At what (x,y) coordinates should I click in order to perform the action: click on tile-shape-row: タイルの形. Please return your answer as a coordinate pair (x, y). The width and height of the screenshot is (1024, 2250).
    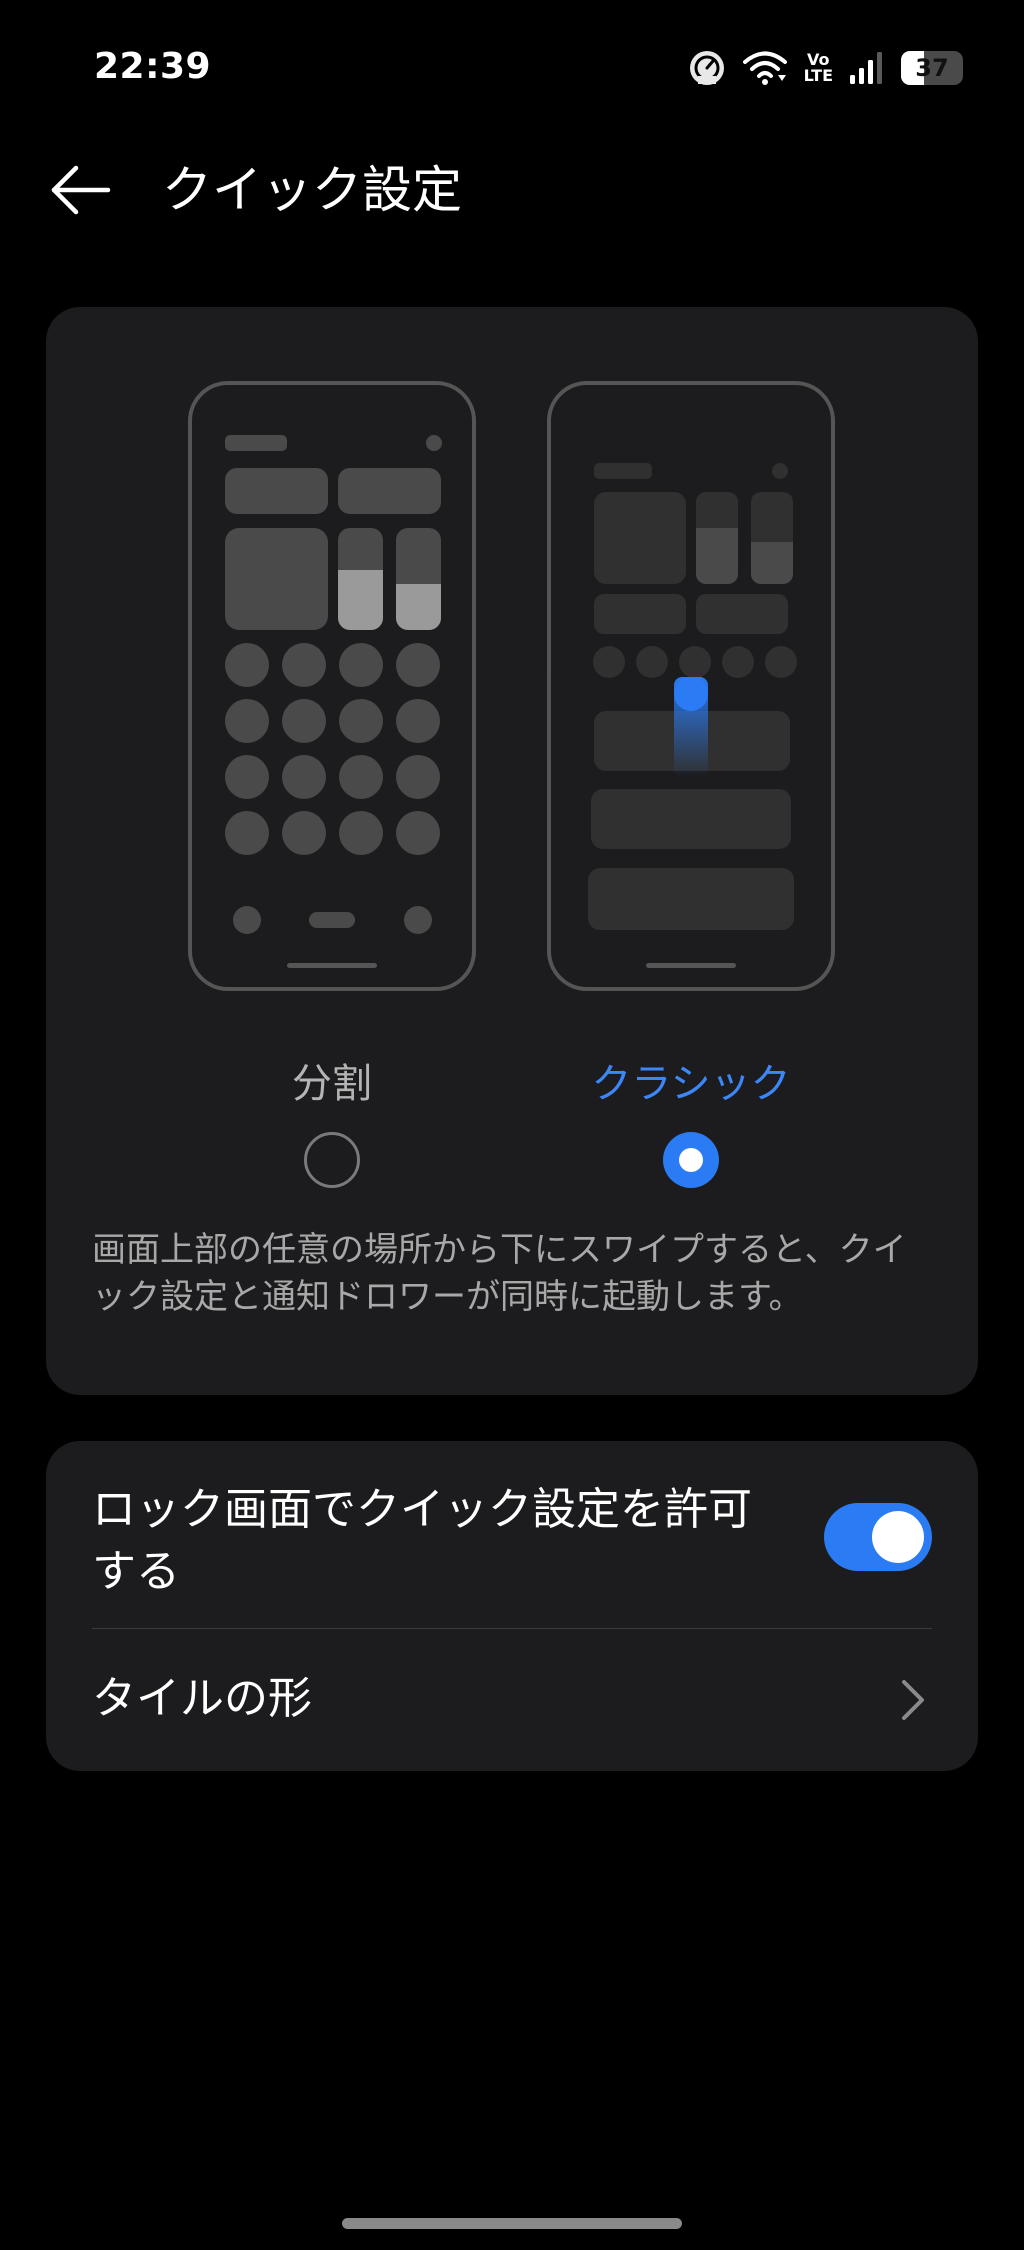
    Looking at the image, I should click on (512, 1700).